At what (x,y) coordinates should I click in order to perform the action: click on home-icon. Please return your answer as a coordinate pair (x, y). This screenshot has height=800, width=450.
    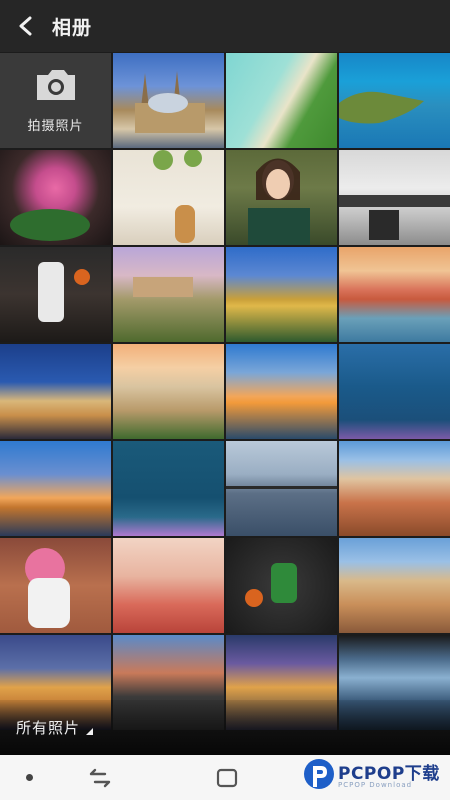
    Looking at the image, I should click on (227, 778).